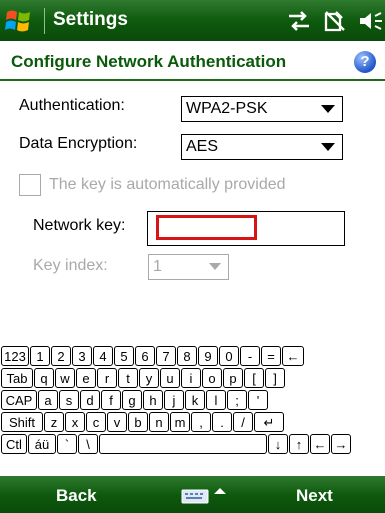 This screenshot has width=385, height=513. I want to click on key-w: w, so click(65, 378).